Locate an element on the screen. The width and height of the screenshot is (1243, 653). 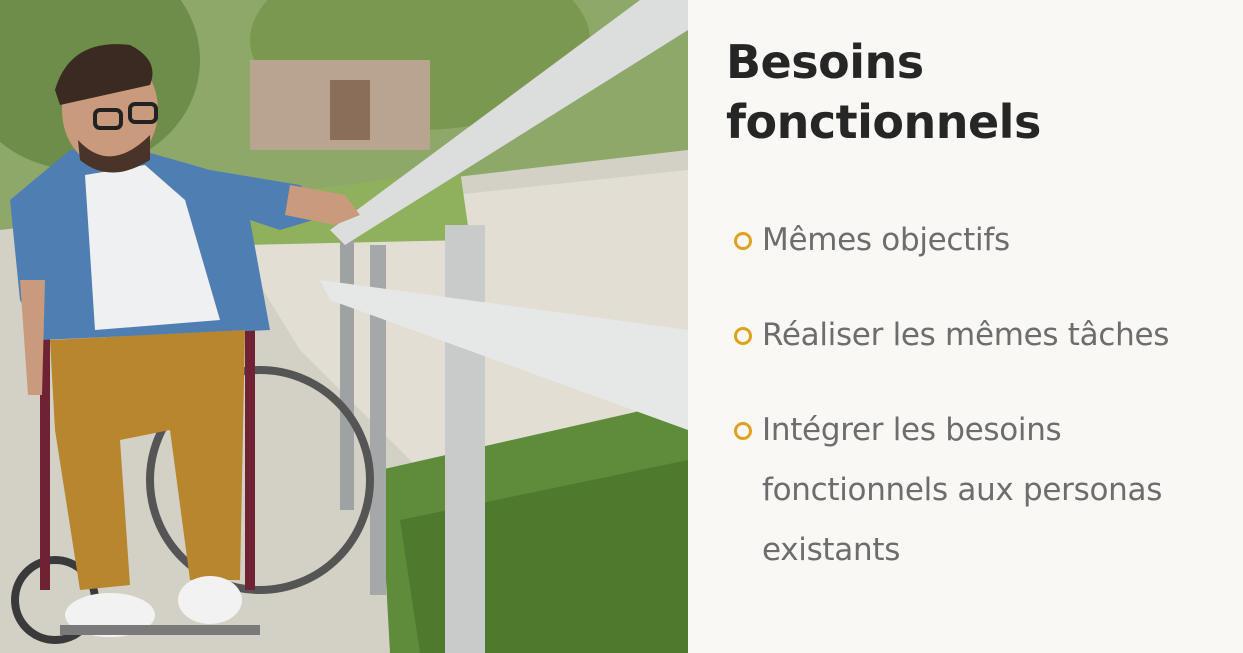
bullet-text-line: fonctionnels aux personas is located at coordinates (962, 490).